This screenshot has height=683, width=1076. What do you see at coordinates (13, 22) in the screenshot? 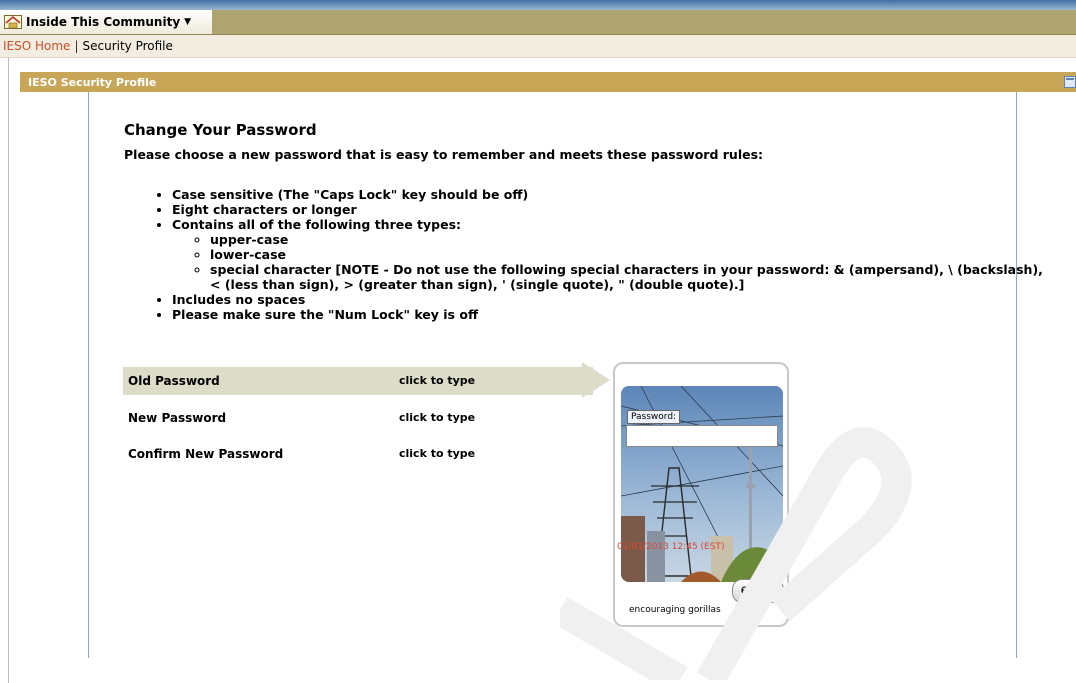
I see `home-icon` at bounding box center [13, 22].